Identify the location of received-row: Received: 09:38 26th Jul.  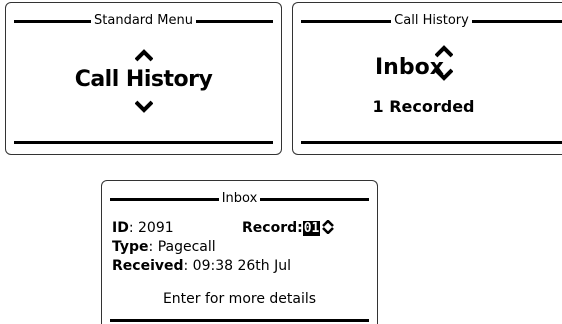
(201, 266).